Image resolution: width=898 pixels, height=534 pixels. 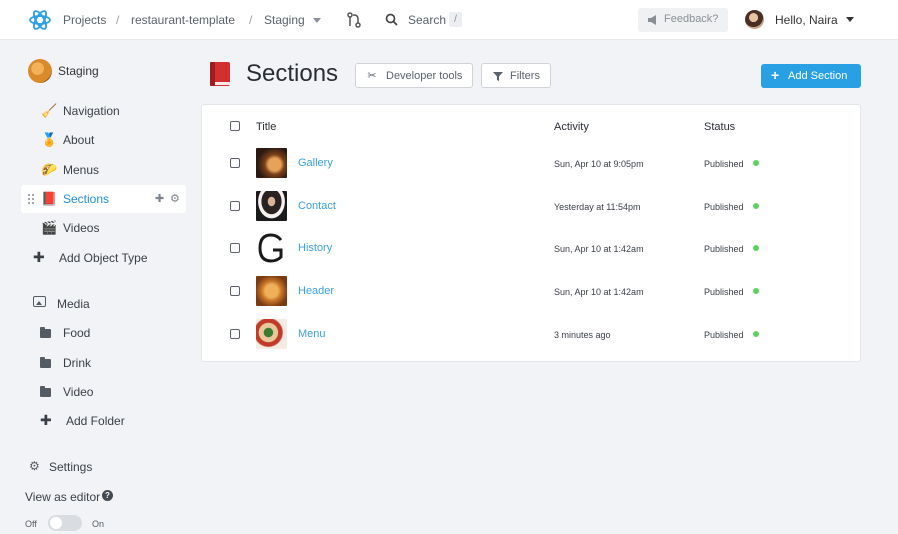 What do you see at coordinates (49, 227) in the screenshot?
I see `clapperboard-icon: 🎬` at bounding box center [49, 227].